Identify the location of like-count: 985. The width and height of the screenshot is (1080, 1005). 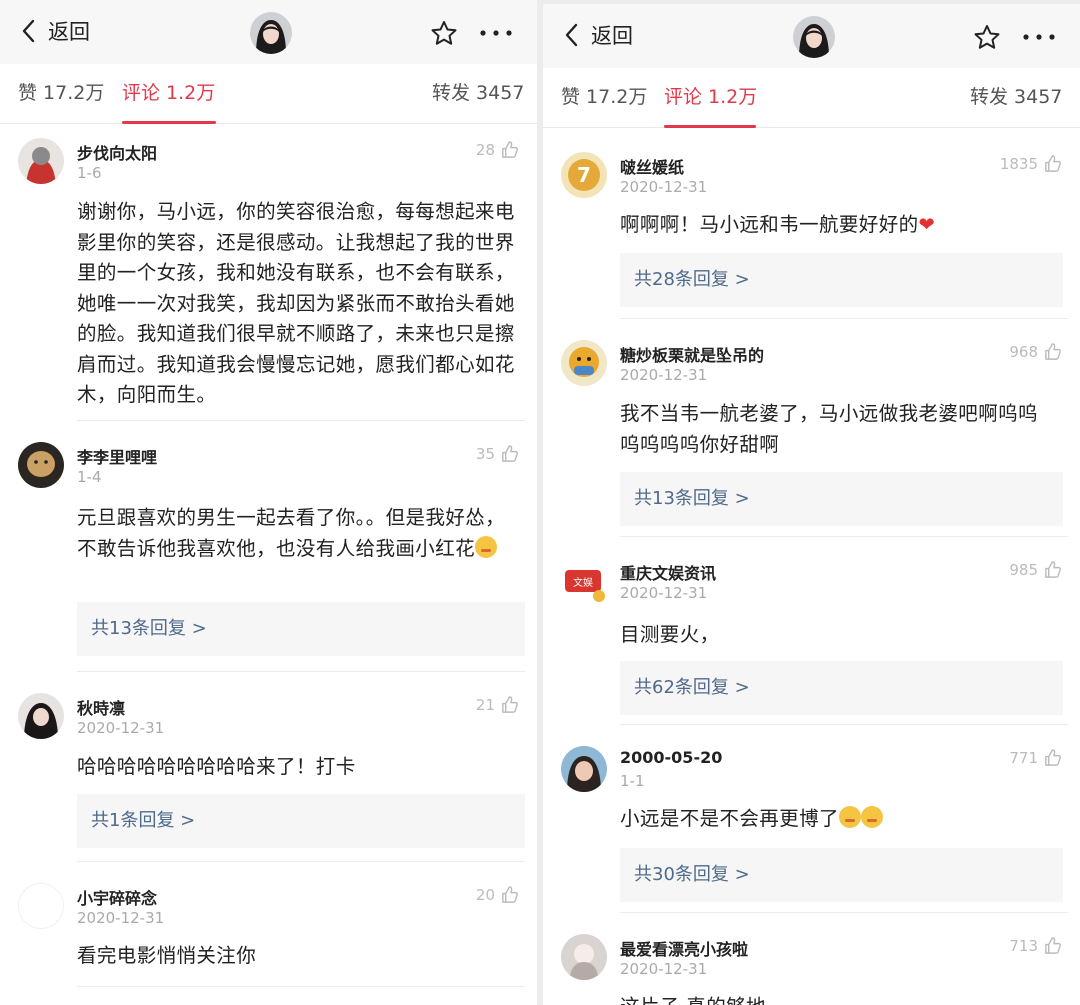
(1023, 569).